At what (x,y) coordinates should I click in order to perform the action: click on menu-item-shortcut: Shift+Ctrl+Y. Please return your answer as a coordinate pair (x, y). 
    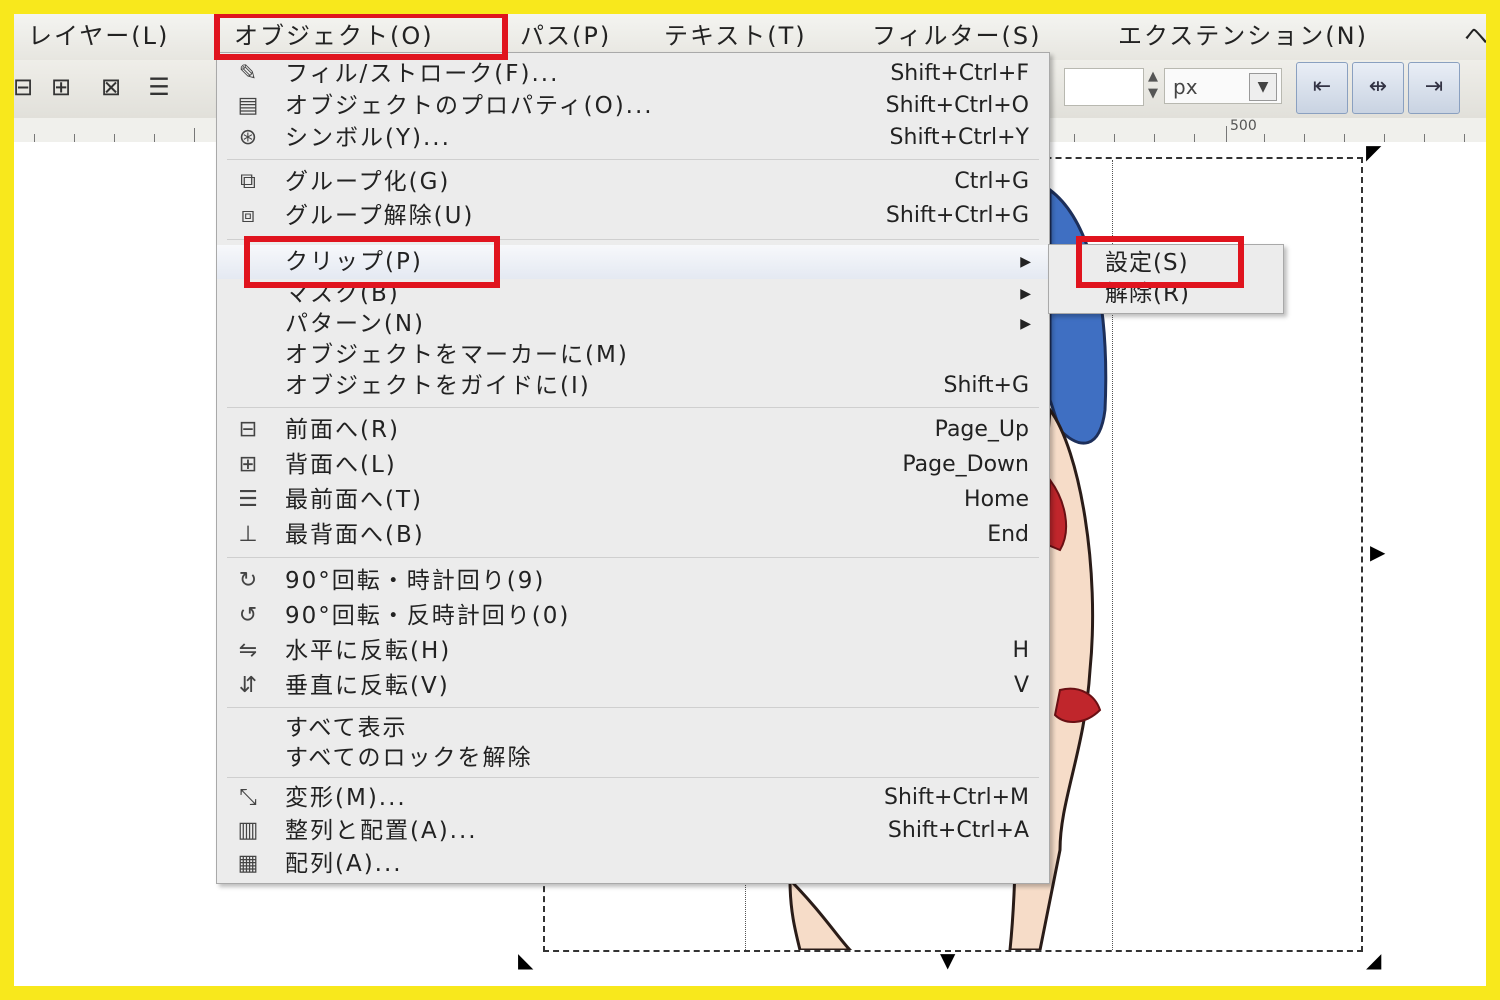
    Looking at the image, I should click on (959, 137).